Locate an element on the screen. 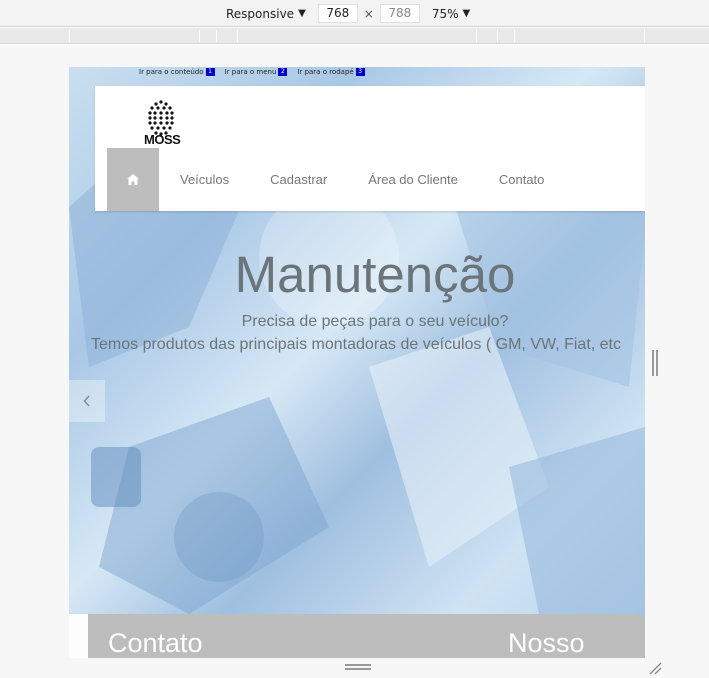 This screenshot has height=678, width=709. skip-link-content: Ir para o conteúdo 1 is located at coordinates (177, 72).